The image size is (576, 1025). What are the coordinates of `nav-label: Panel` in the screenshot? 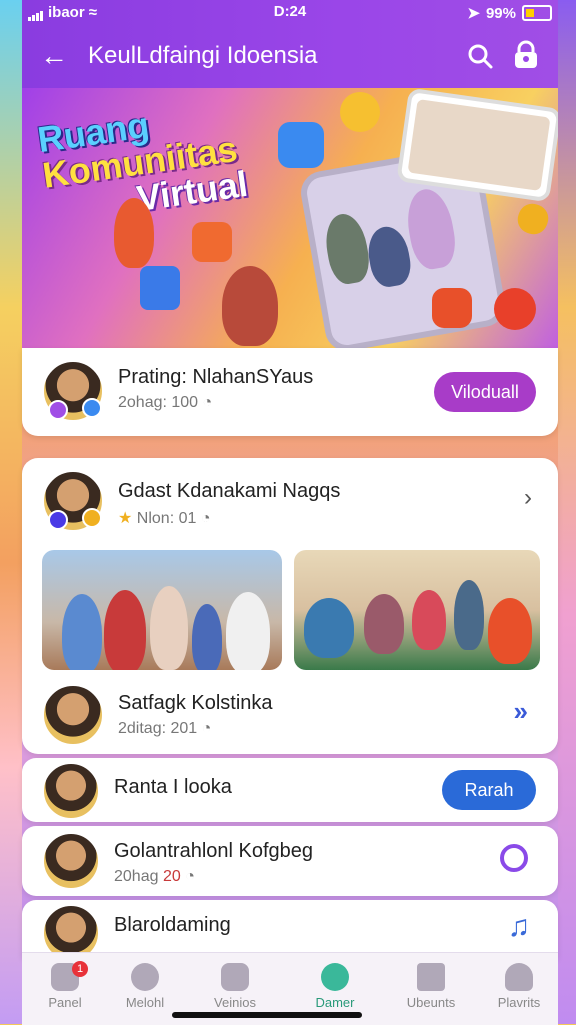 It's located at (65, 1002).